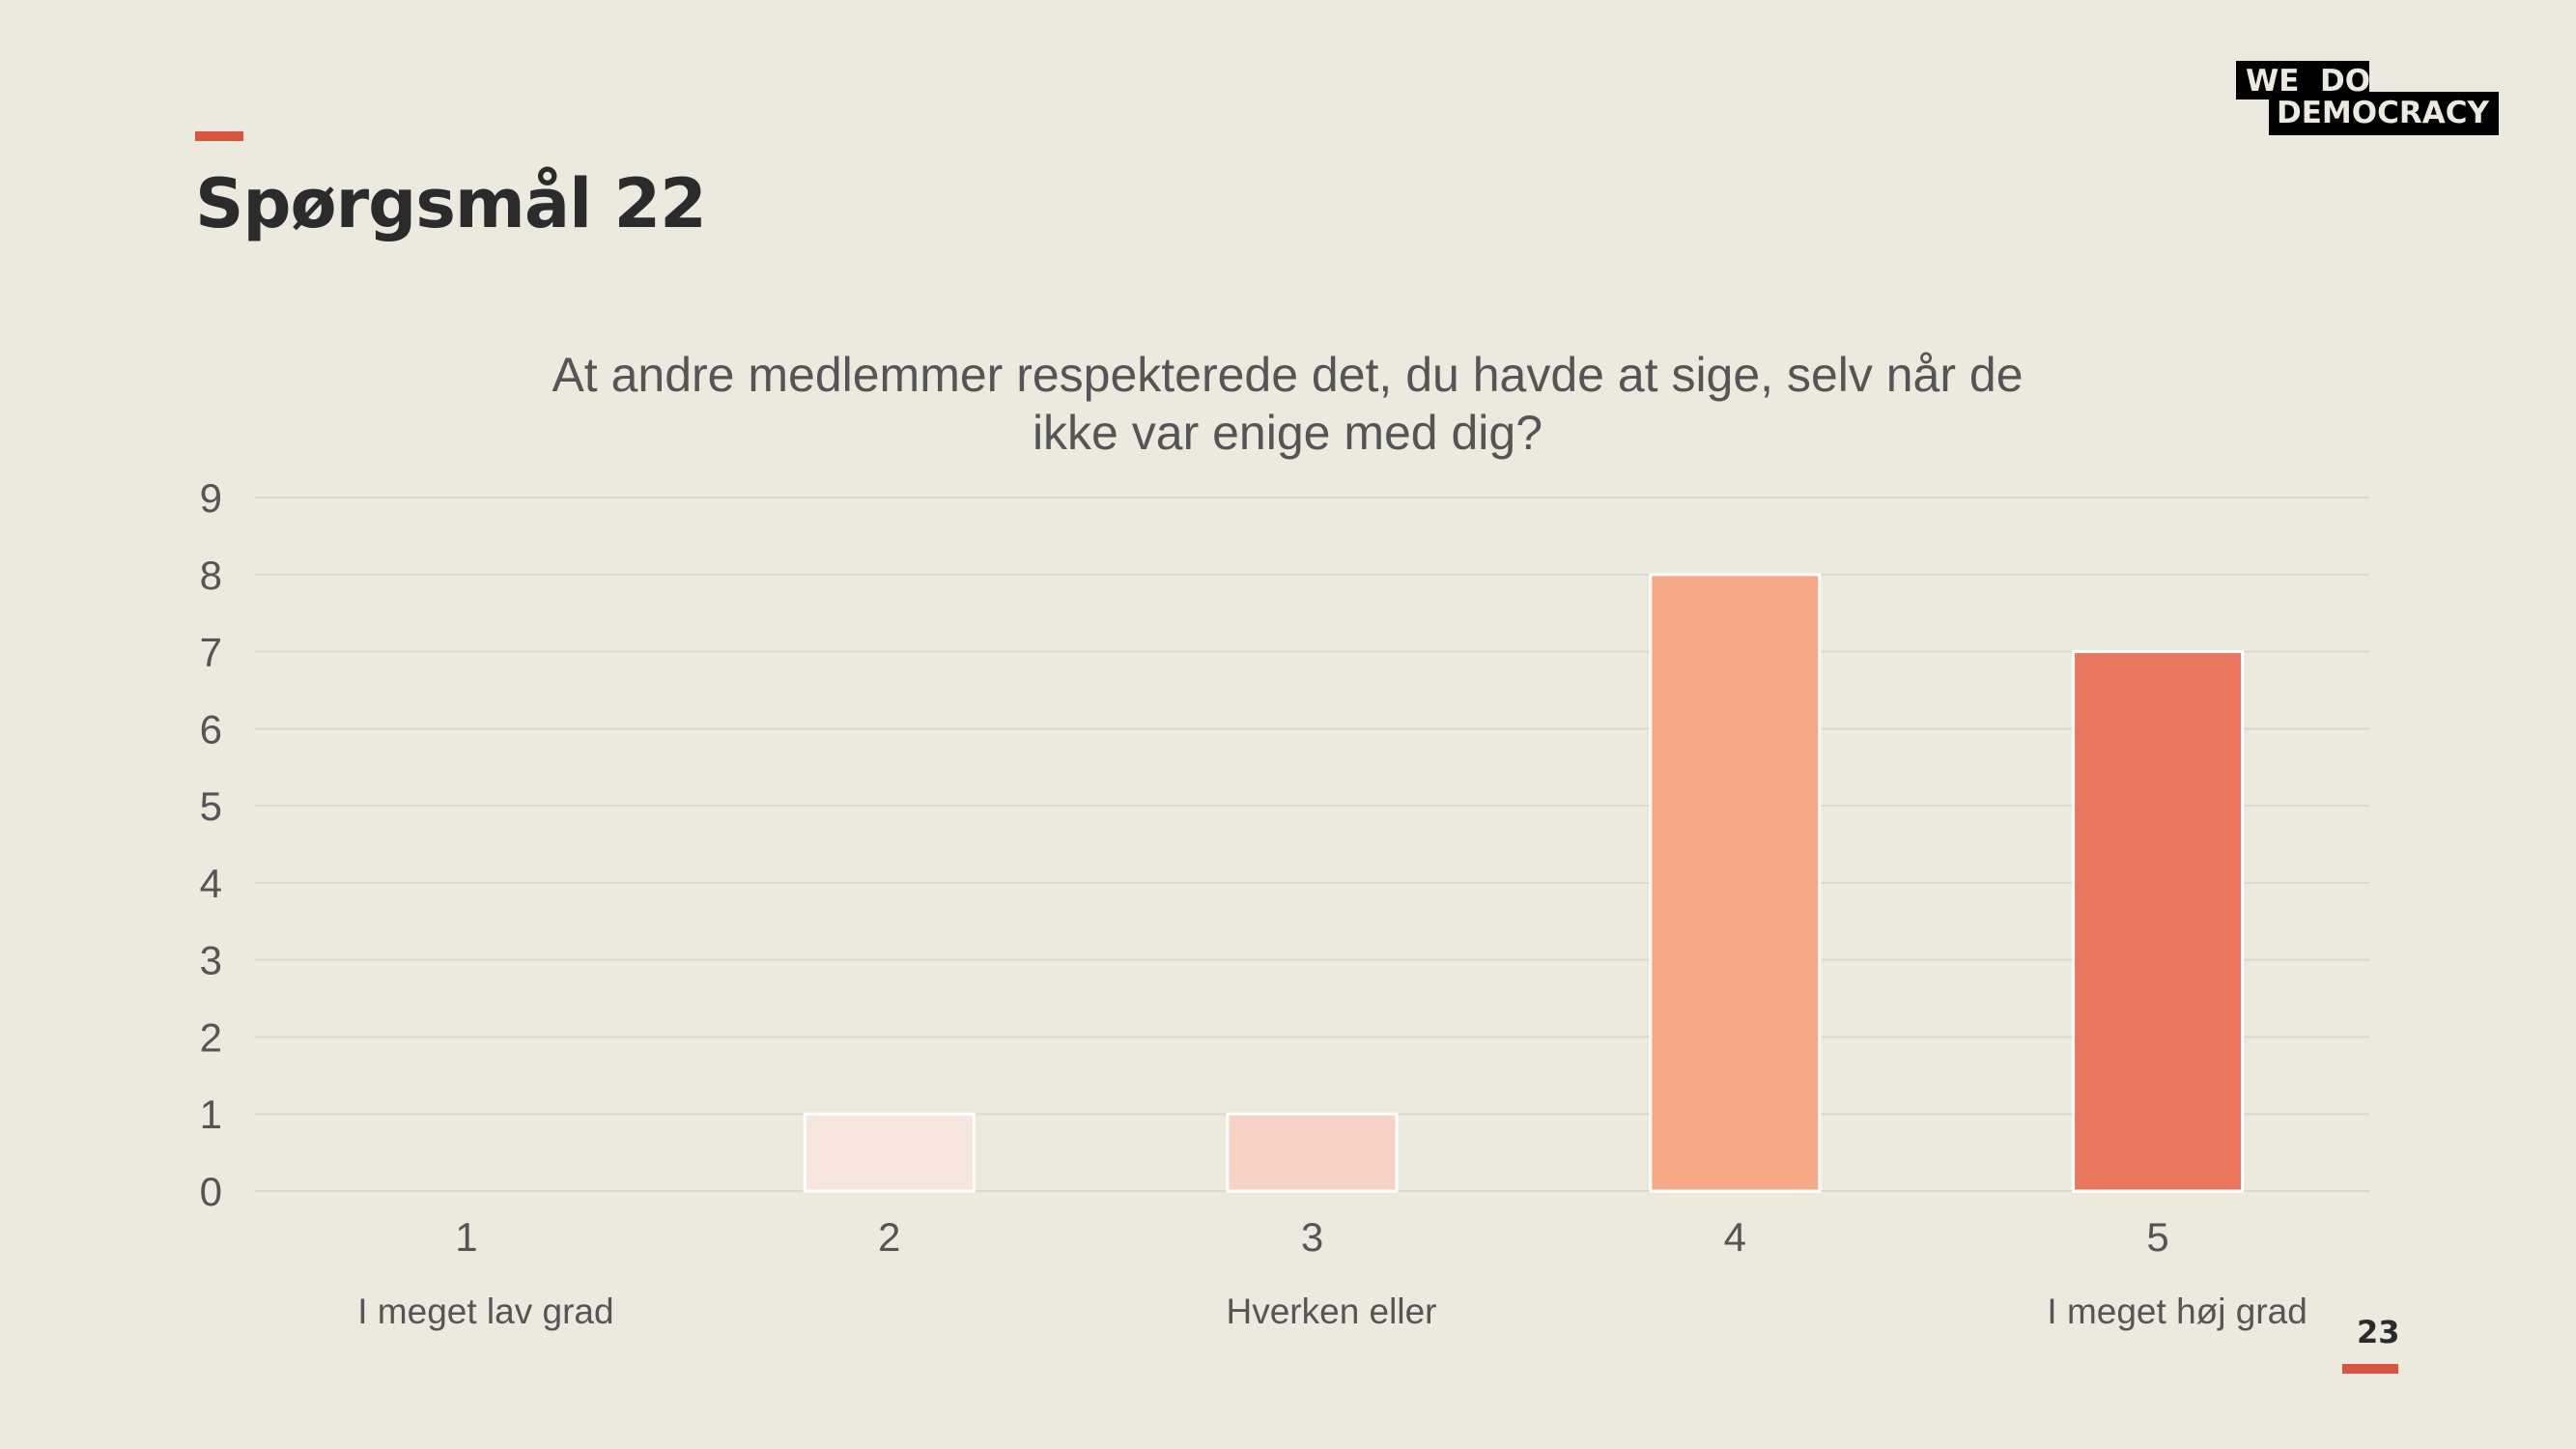 The width and height of the screenshot is (2576, 1449). Describe the element at coordinates (211, 1191) in the screenshot. I see `y-tick-label: 0` at that location.